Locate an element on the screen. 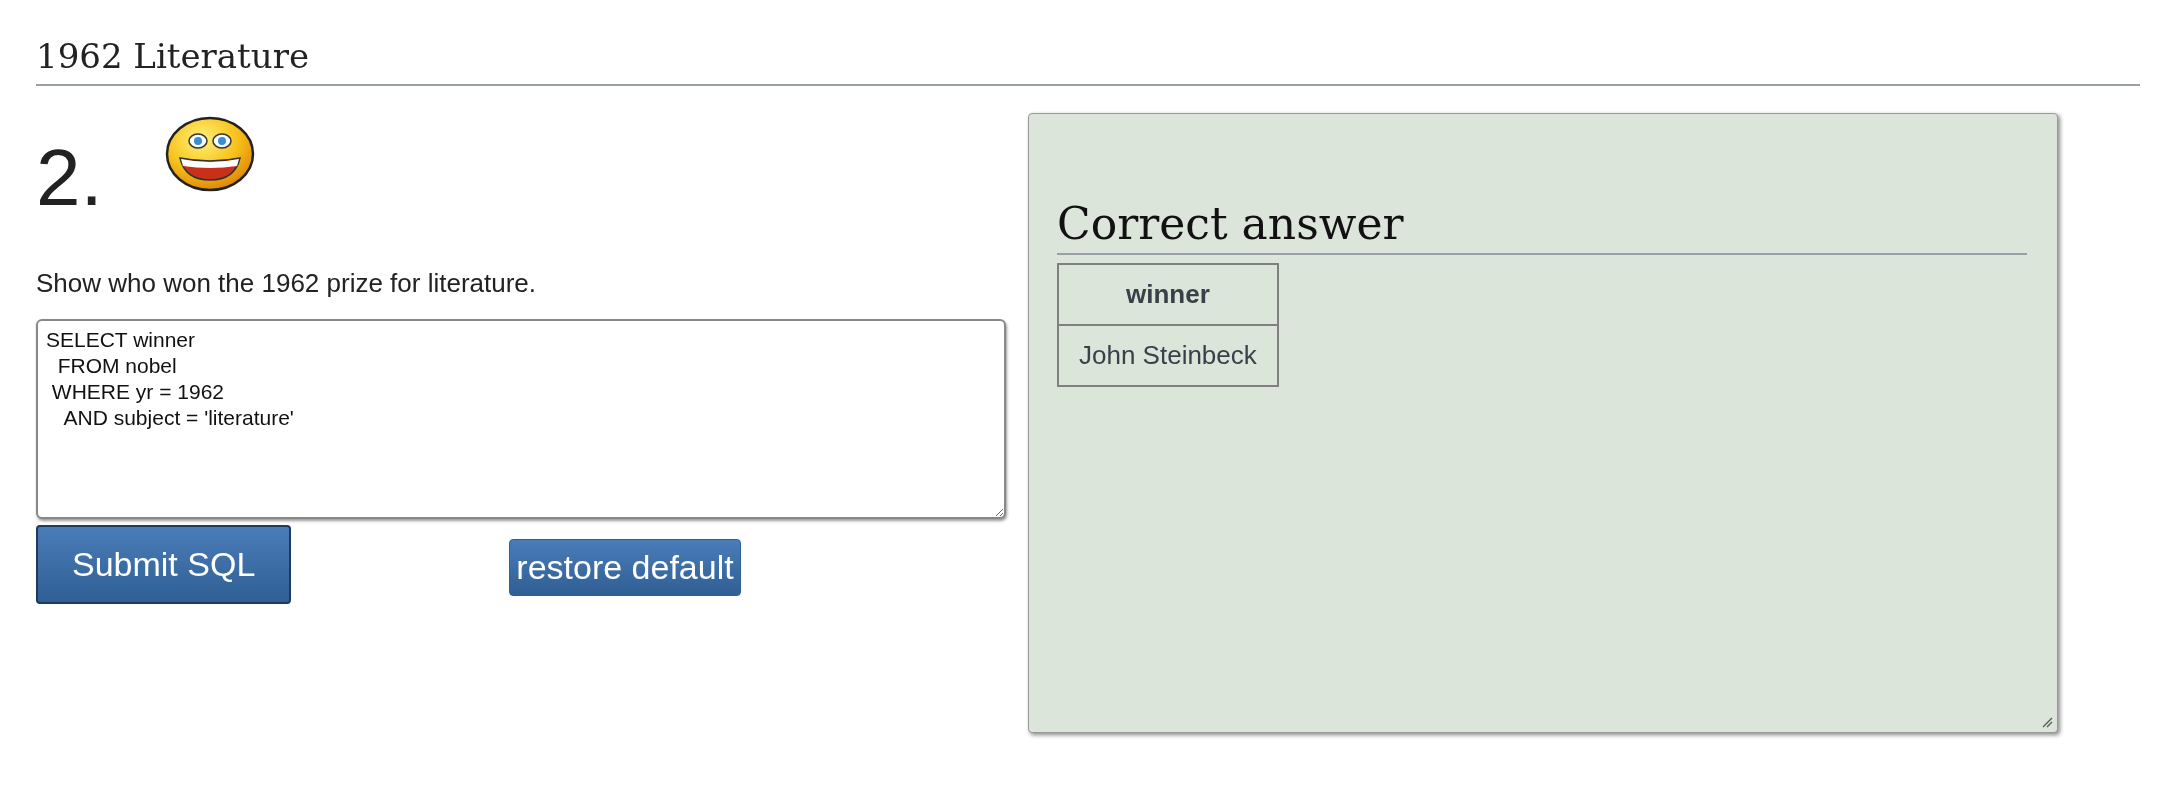  page-title: 1962 Literature is located at coordinates (1088, 61).